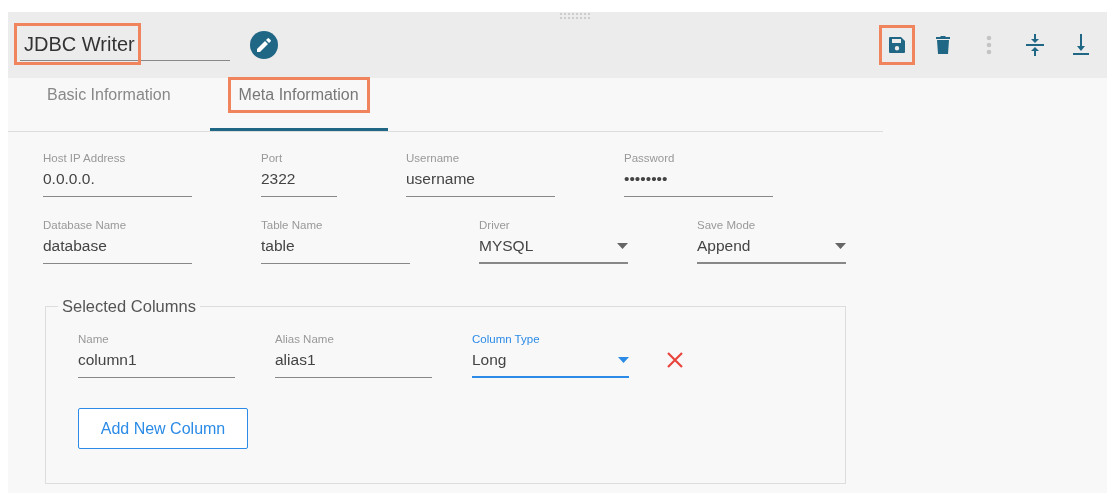  What do you see at coordinates (85, 225) in the screenshot?
I see `field-label: Database Name` at bounding box center [85, 225].